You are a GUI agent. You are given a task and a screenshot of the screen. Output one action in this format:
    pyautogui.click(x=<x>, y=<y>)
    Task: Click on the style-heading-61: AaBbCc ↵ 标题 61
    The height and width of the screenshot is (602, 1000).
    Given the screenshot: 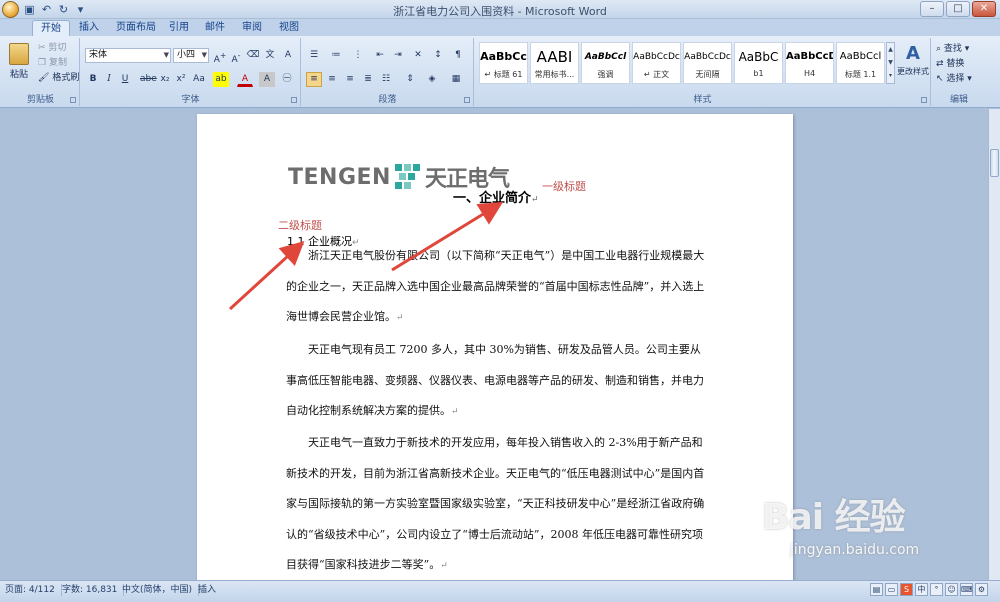 What is the action you would take?
    pyautogui.click(x=503, y=63)
    